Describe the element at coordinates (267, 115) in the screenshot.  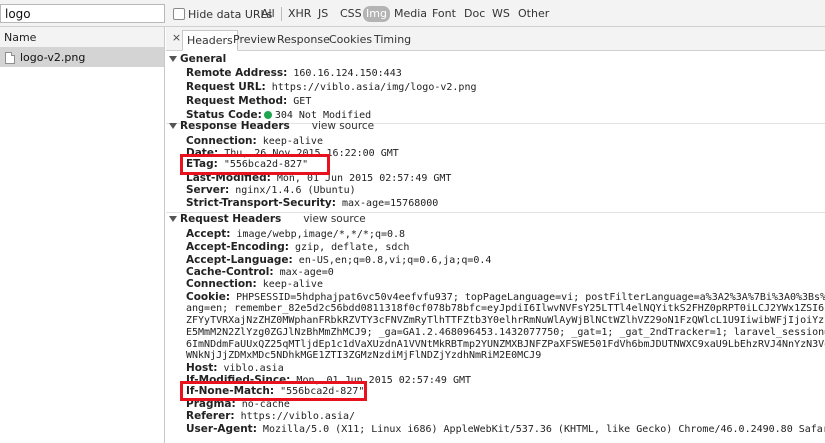
I see `status-ok-icon` at that location.